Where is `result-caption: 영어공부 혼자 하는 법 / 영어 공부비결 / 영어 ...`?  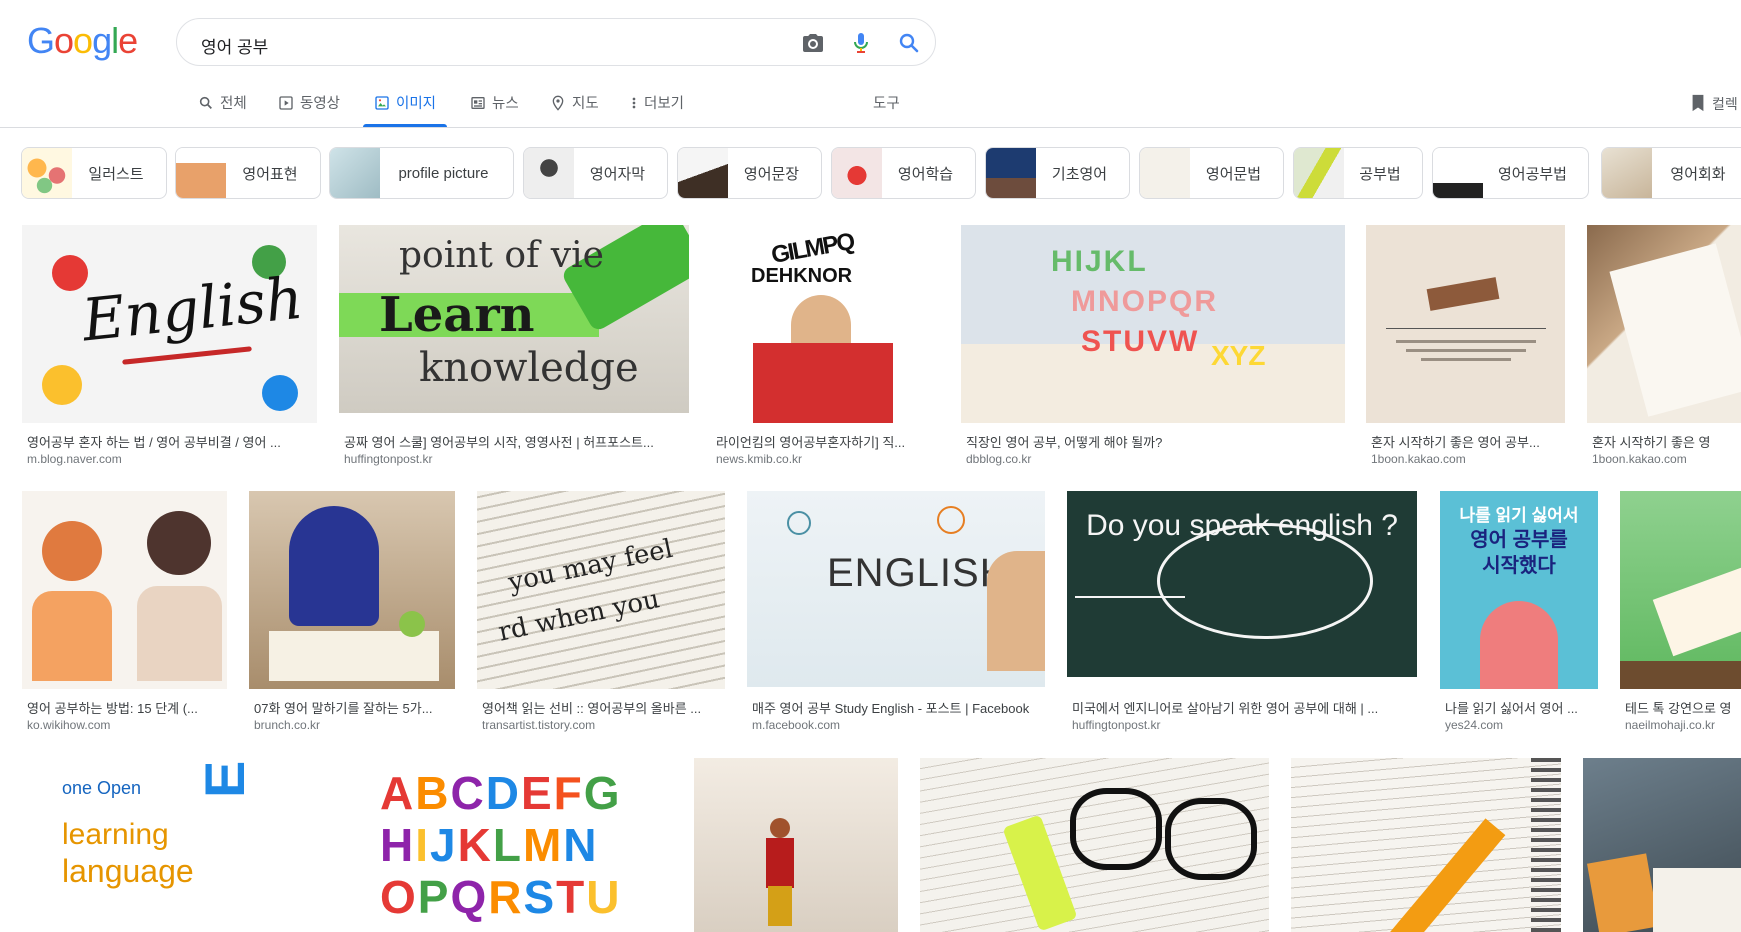 result-caption: 영어공부 혼자 하는 법 / 영어 공부비결 / 영어 ... is located at coordinates (169, 441).